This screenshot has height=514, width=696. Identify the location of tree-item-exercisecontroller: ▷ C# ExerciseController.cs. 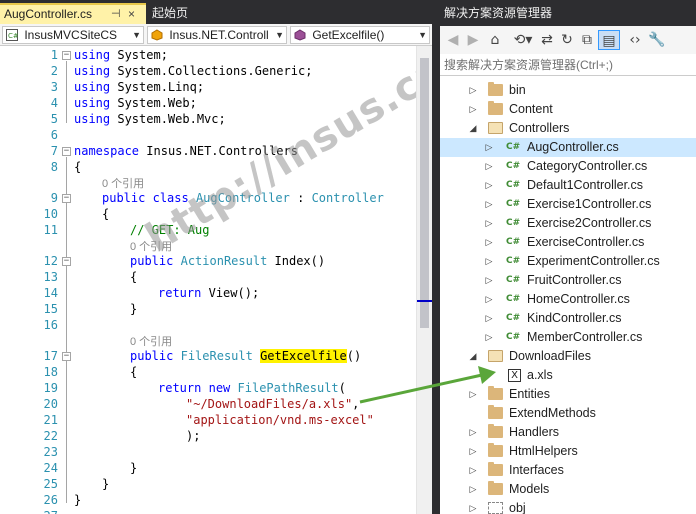
(568, 242).